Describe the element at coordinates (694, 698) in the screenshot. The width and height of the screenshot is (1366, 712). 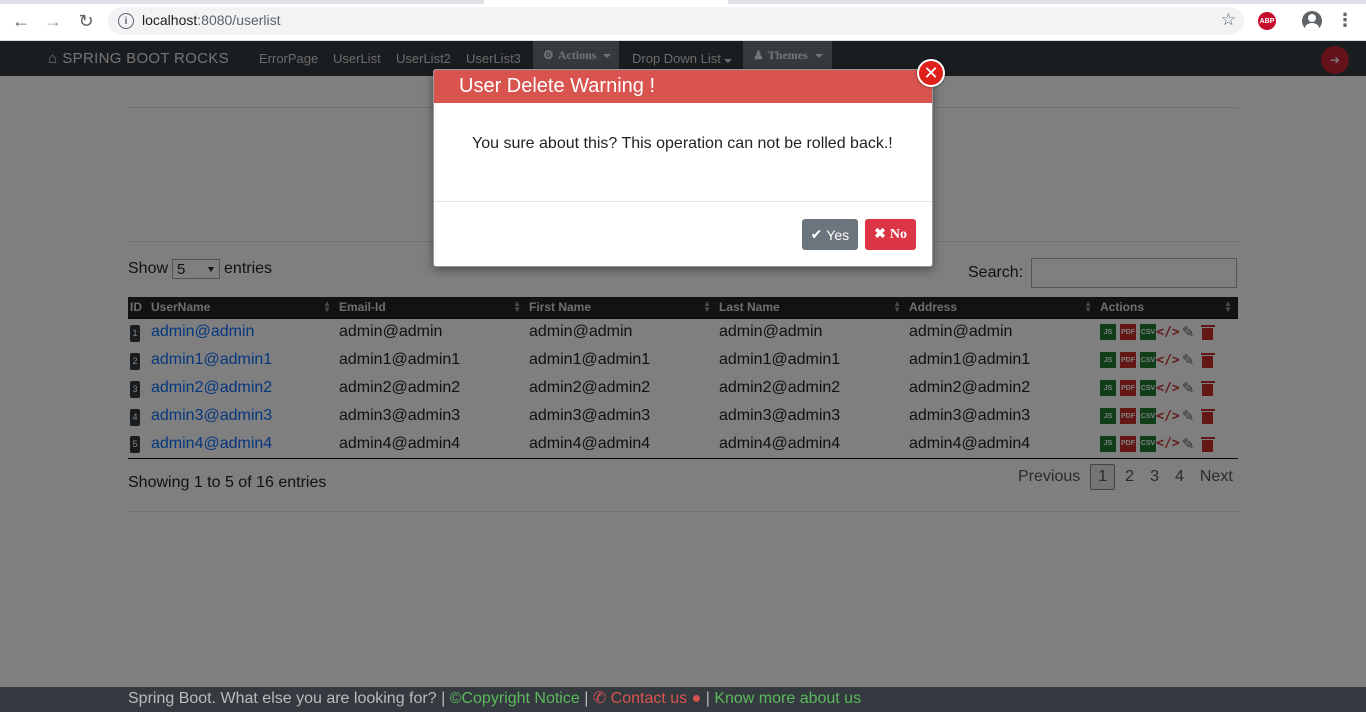
I see `chat-bubble-icon: ●` at that location.